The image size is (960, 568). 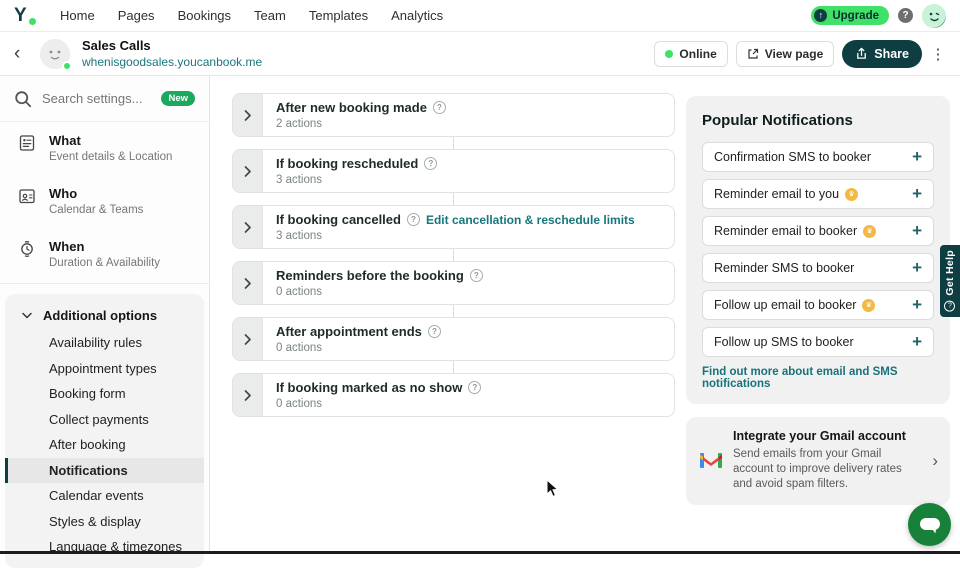 What do you see at coordinates (935, 461) in the screenshot?
I see `chevron-right-icon: ›` at bounding box center [935, 461].